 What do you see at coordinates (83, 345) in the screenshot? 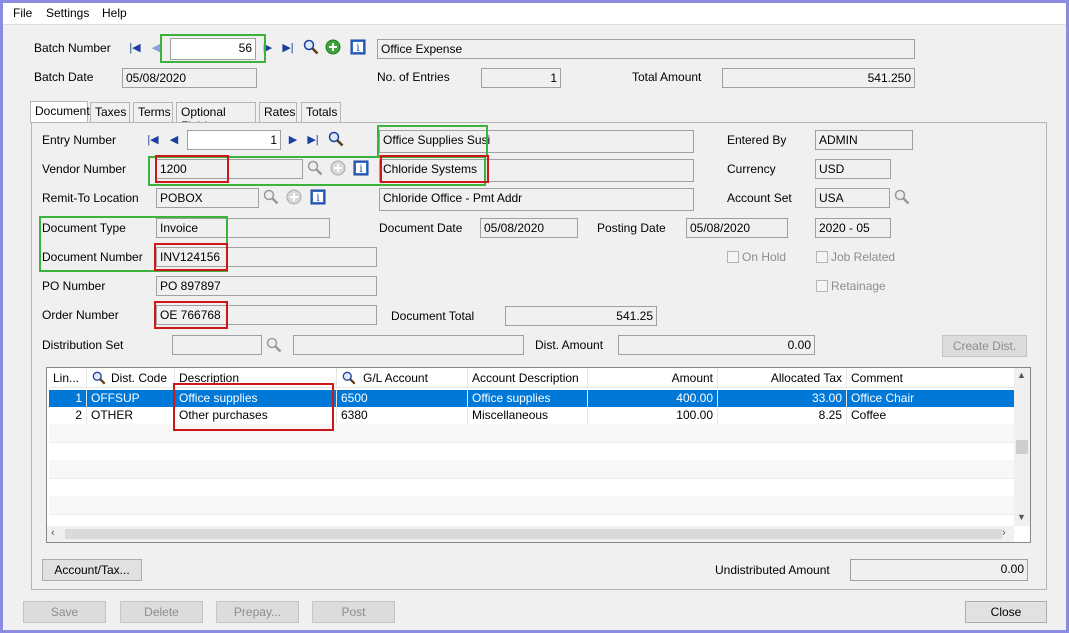
I see `distribution-set-label: Distribution Set` at bounding box center [83, 345].